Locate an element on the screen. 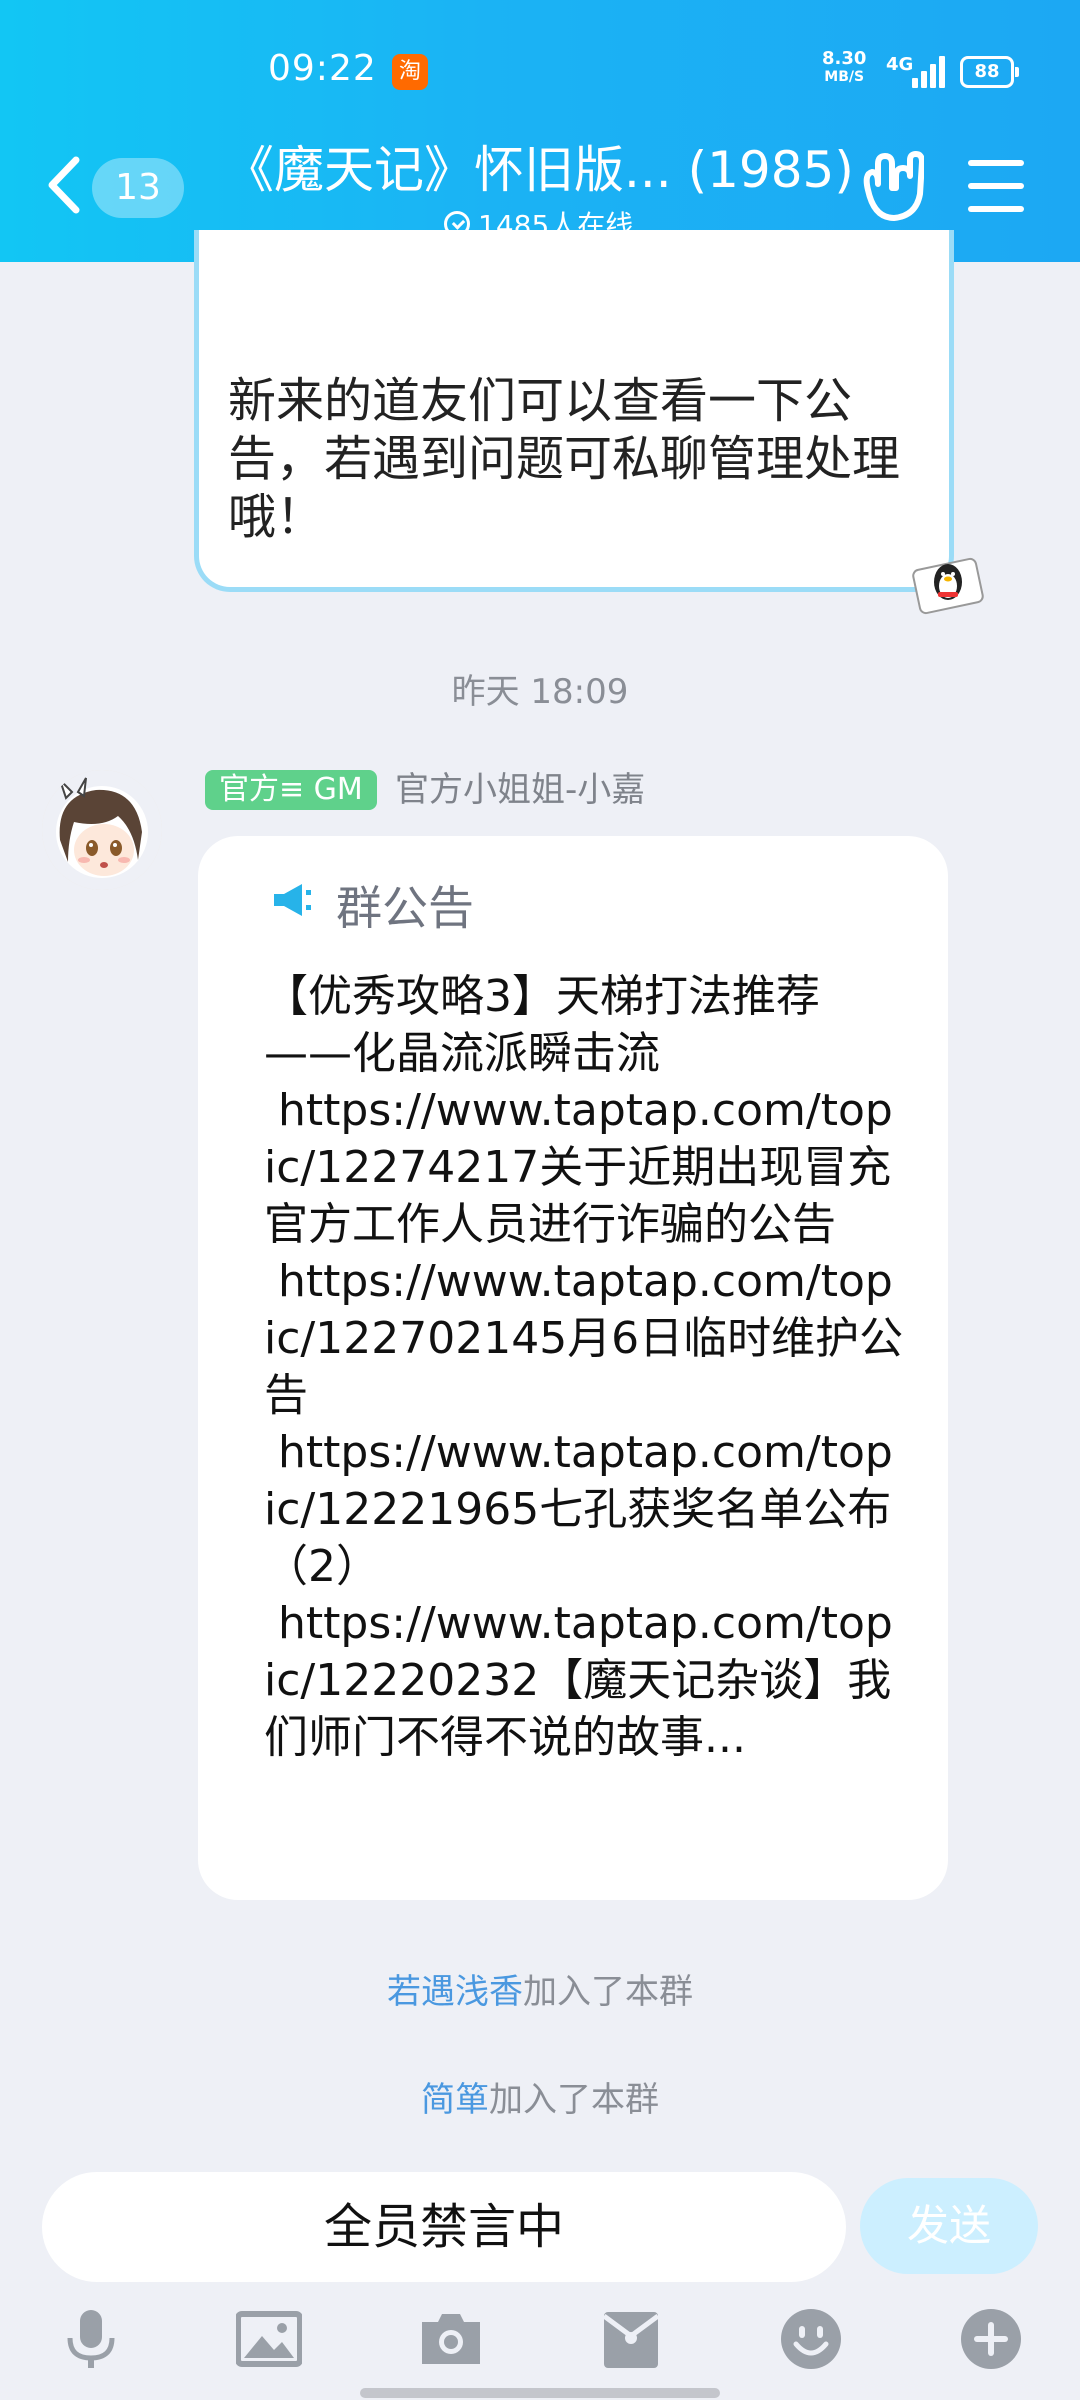 The image size is (1080, 2400). group-gesture-button is located at coordinates (891, 187).